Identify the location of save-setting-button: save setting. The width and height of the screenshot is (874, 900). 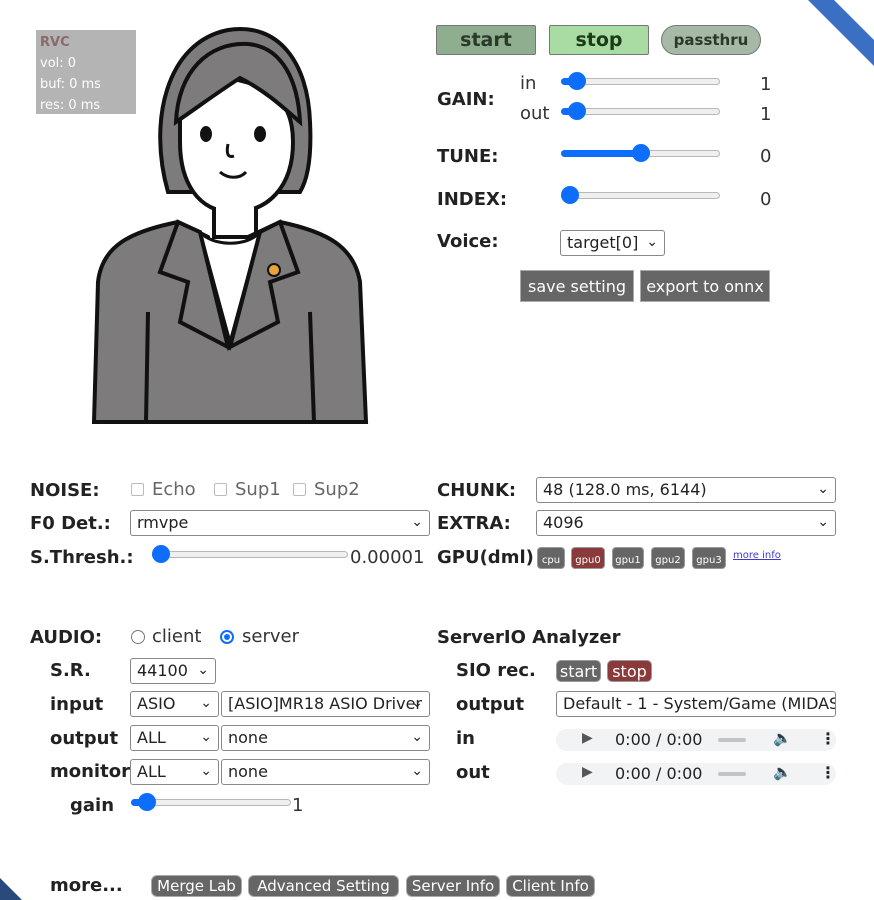
(577, 286).